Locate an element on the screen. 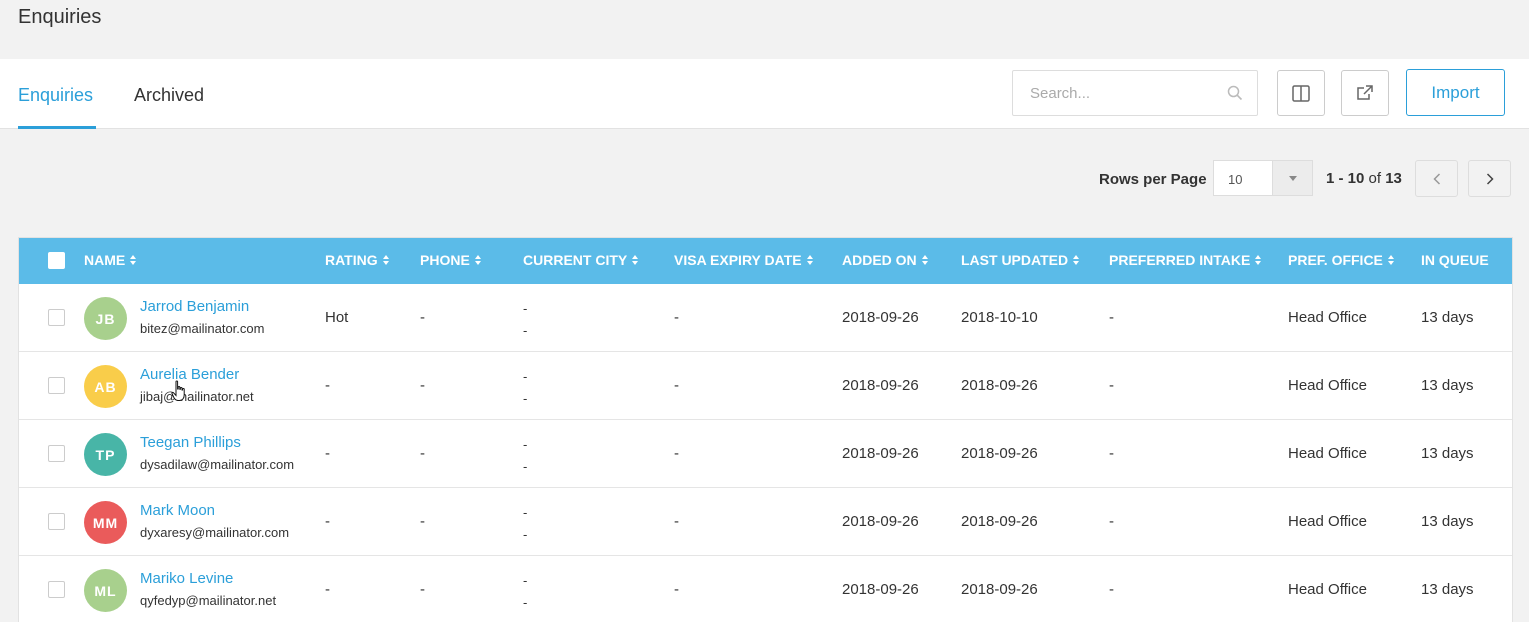 The width and height of the screenshot is (1529, 622). search-icon is located at coordinates (1235, 93).